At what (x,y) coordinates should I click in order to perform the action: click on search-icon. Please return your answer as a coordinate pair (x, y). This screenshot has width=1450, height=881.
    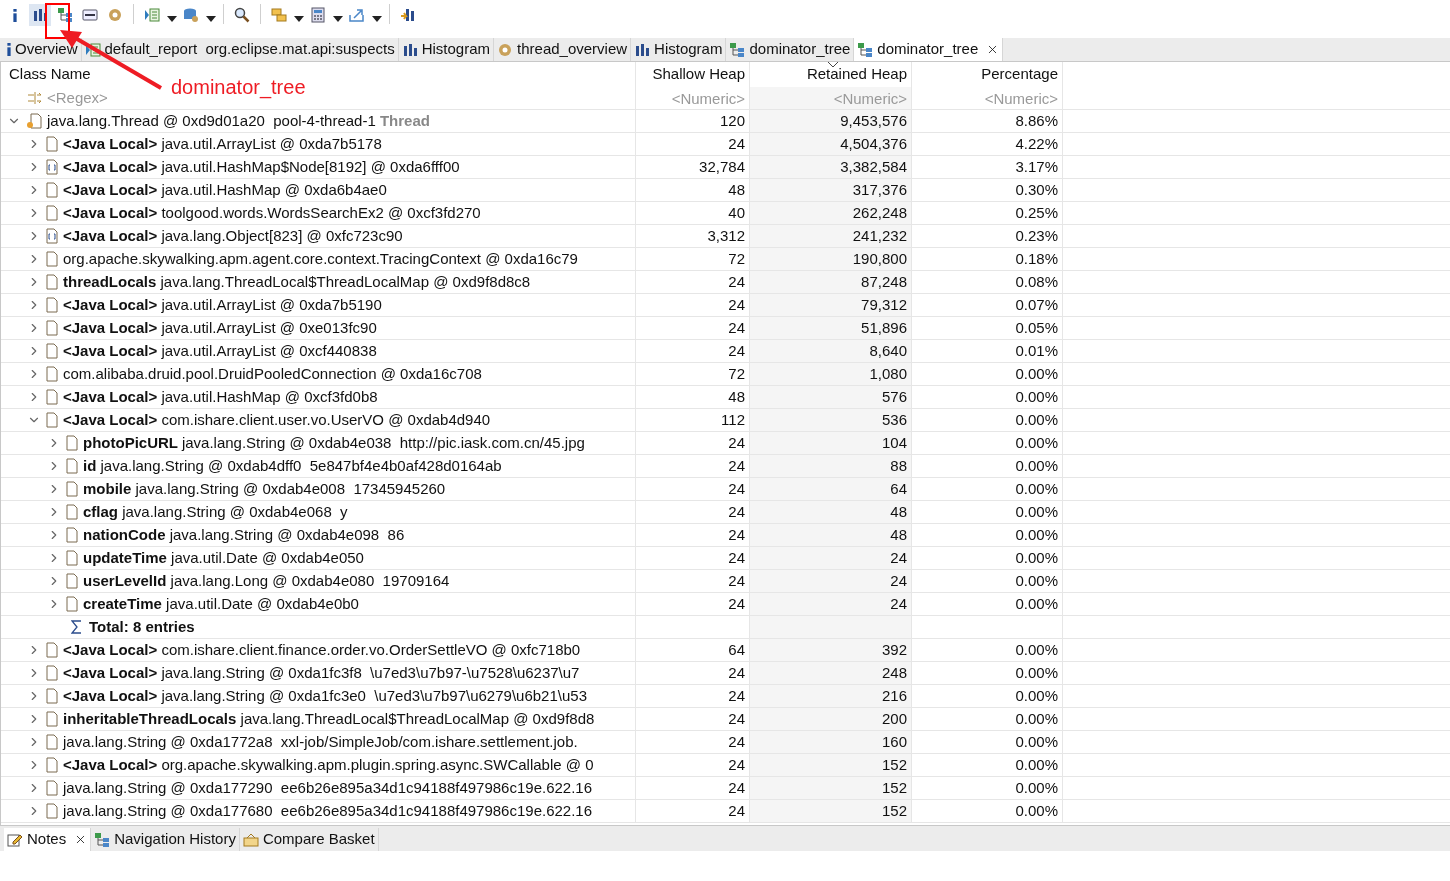
    Looking at the image, I should click on (242, 15).